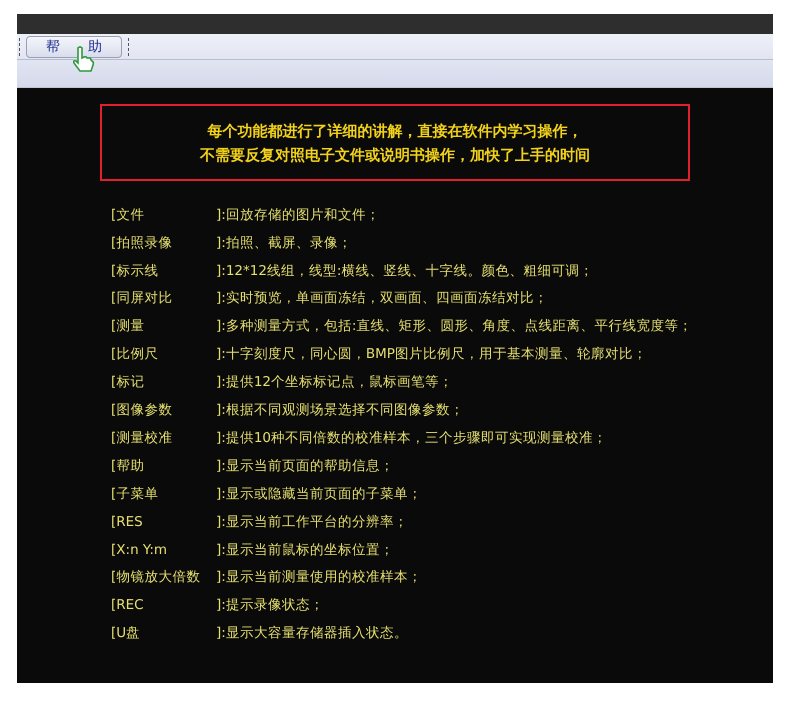  What do you see at coordinates (139, 550) in the screenshot?
I see `function-label: [X:n Y:m` at bounding box center [139, 550].